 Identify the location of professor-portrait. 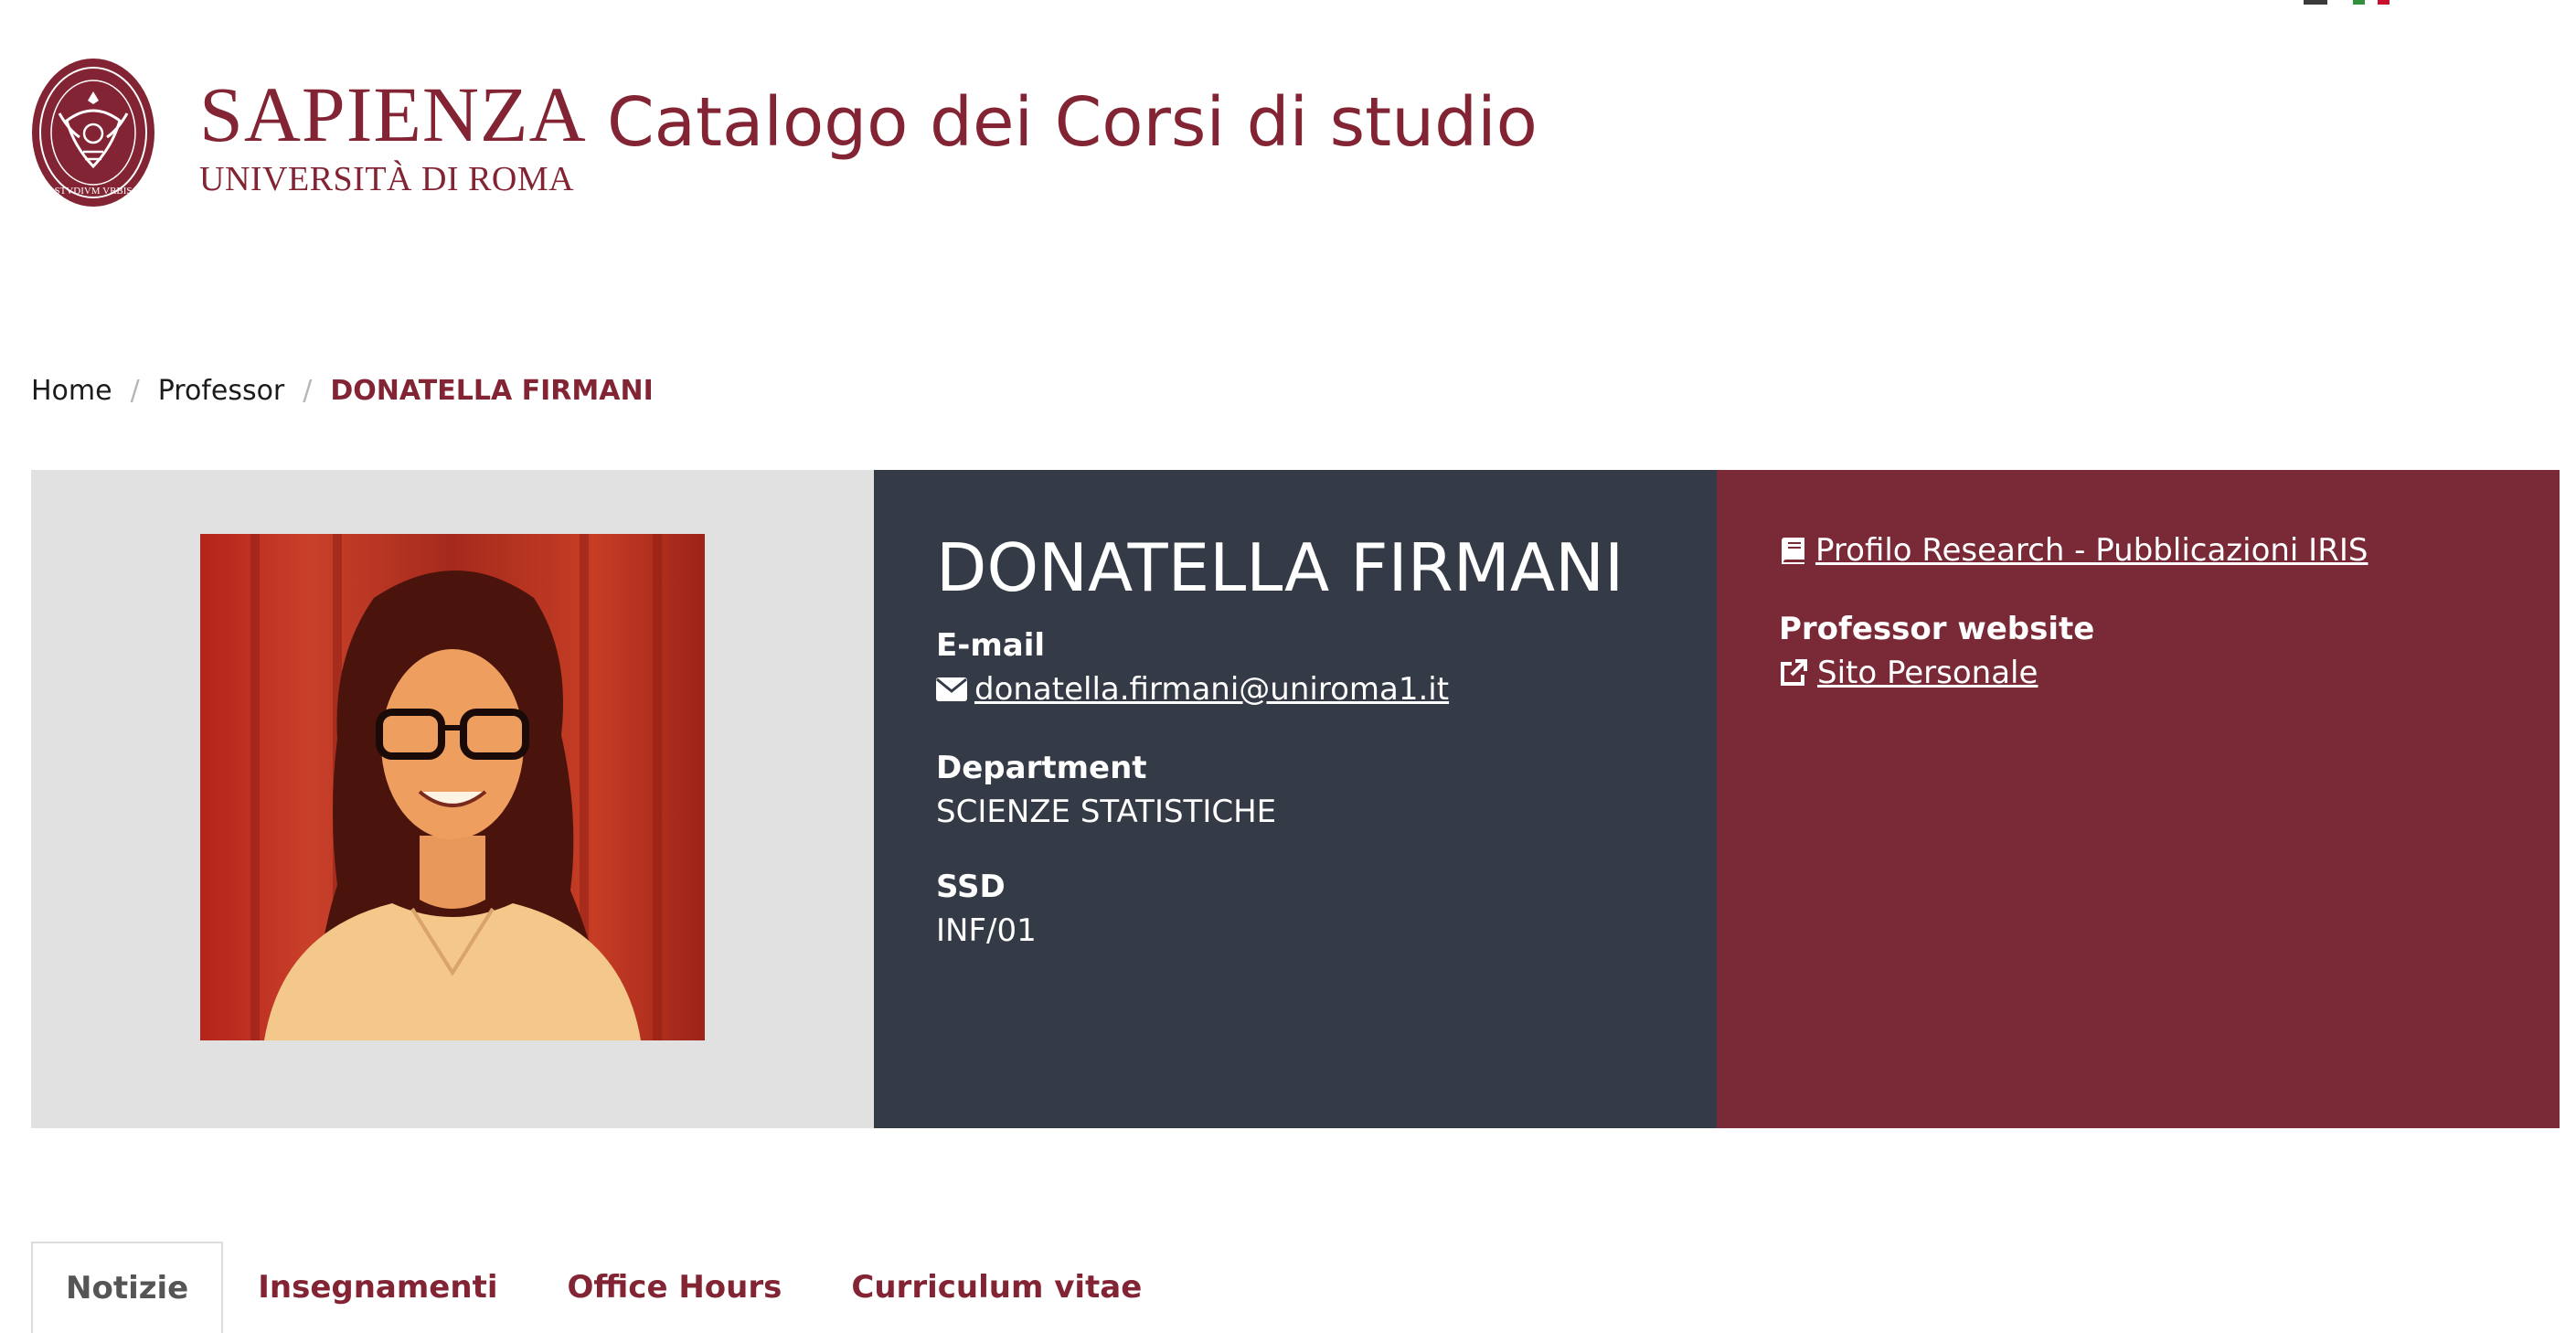
(452, 787).